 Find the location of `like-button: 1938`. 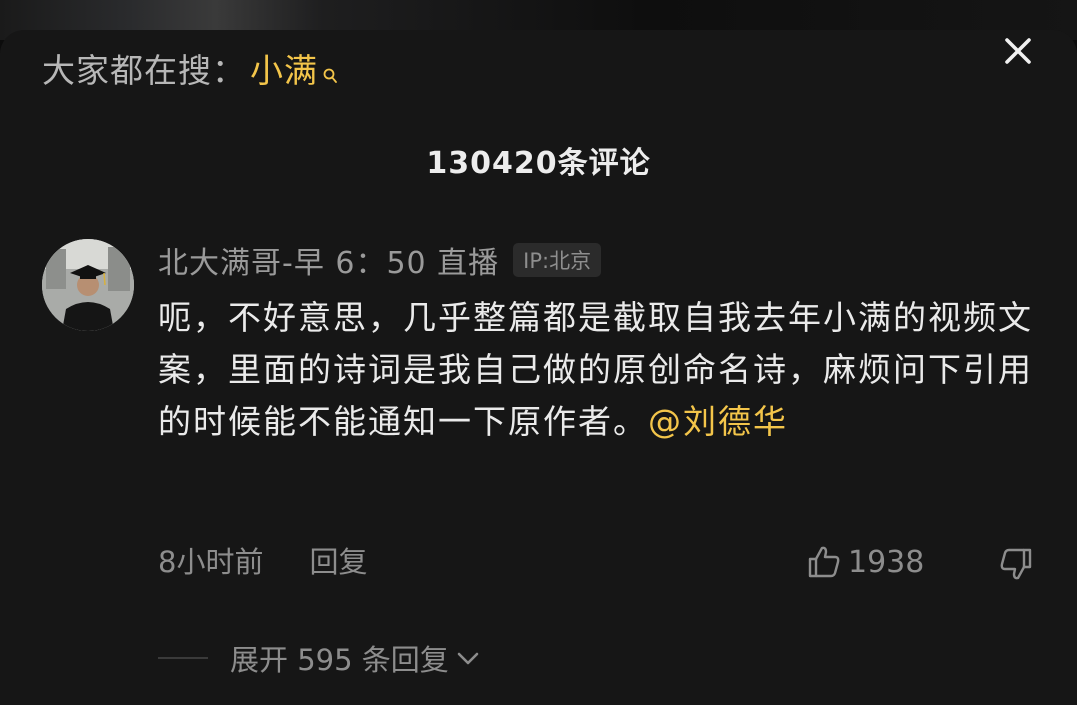

like-button: 1938 is located at coordinates (865, 562).